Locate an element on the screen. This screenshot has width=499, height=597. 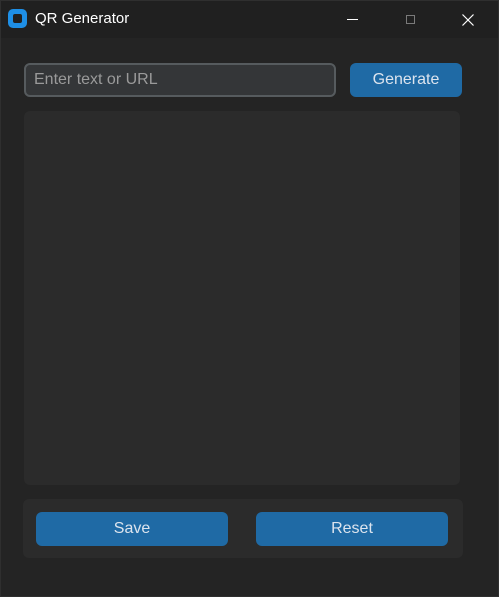
save-button: Save is located at coordinates (132, 529).